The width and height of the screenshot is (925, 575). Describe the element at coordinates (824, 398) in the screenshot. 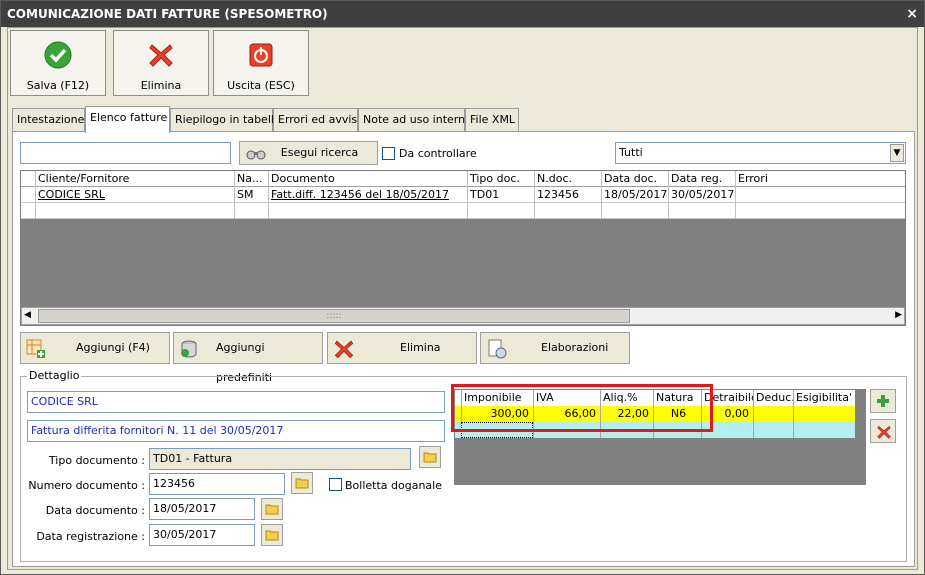

I see `col-esigibilita: Esigibilita'` at that location.